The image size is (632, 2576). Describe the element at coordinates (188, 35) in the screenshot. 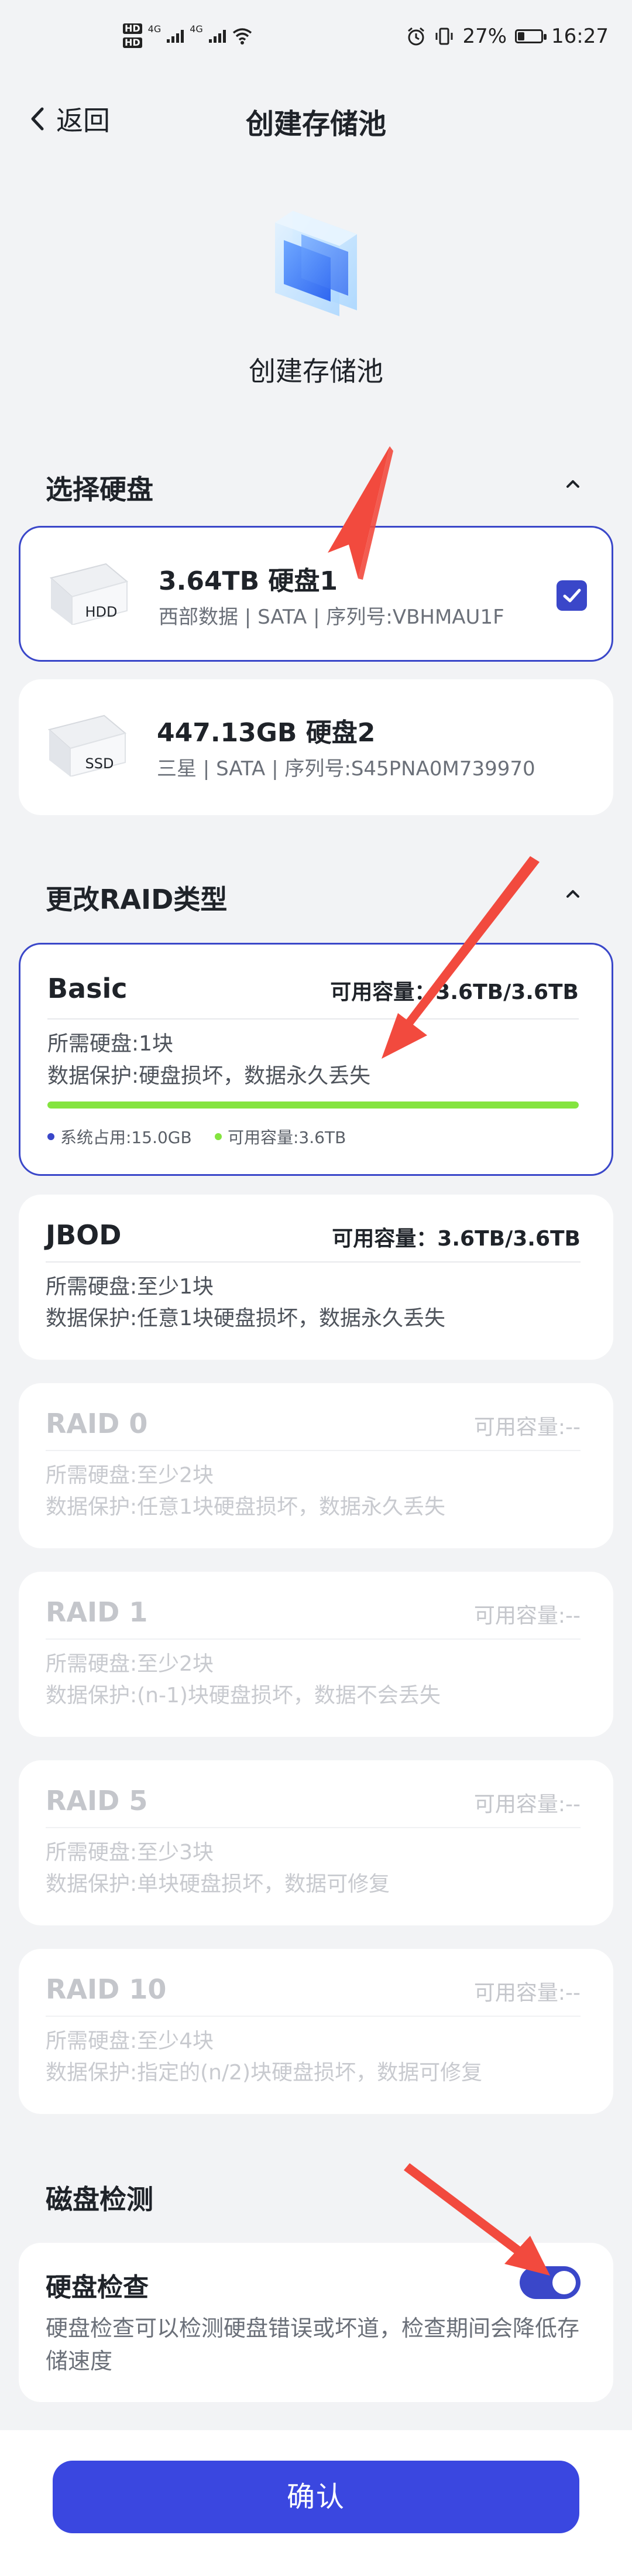

I see `network-indicators: HD HD 4G 4G` at that location.